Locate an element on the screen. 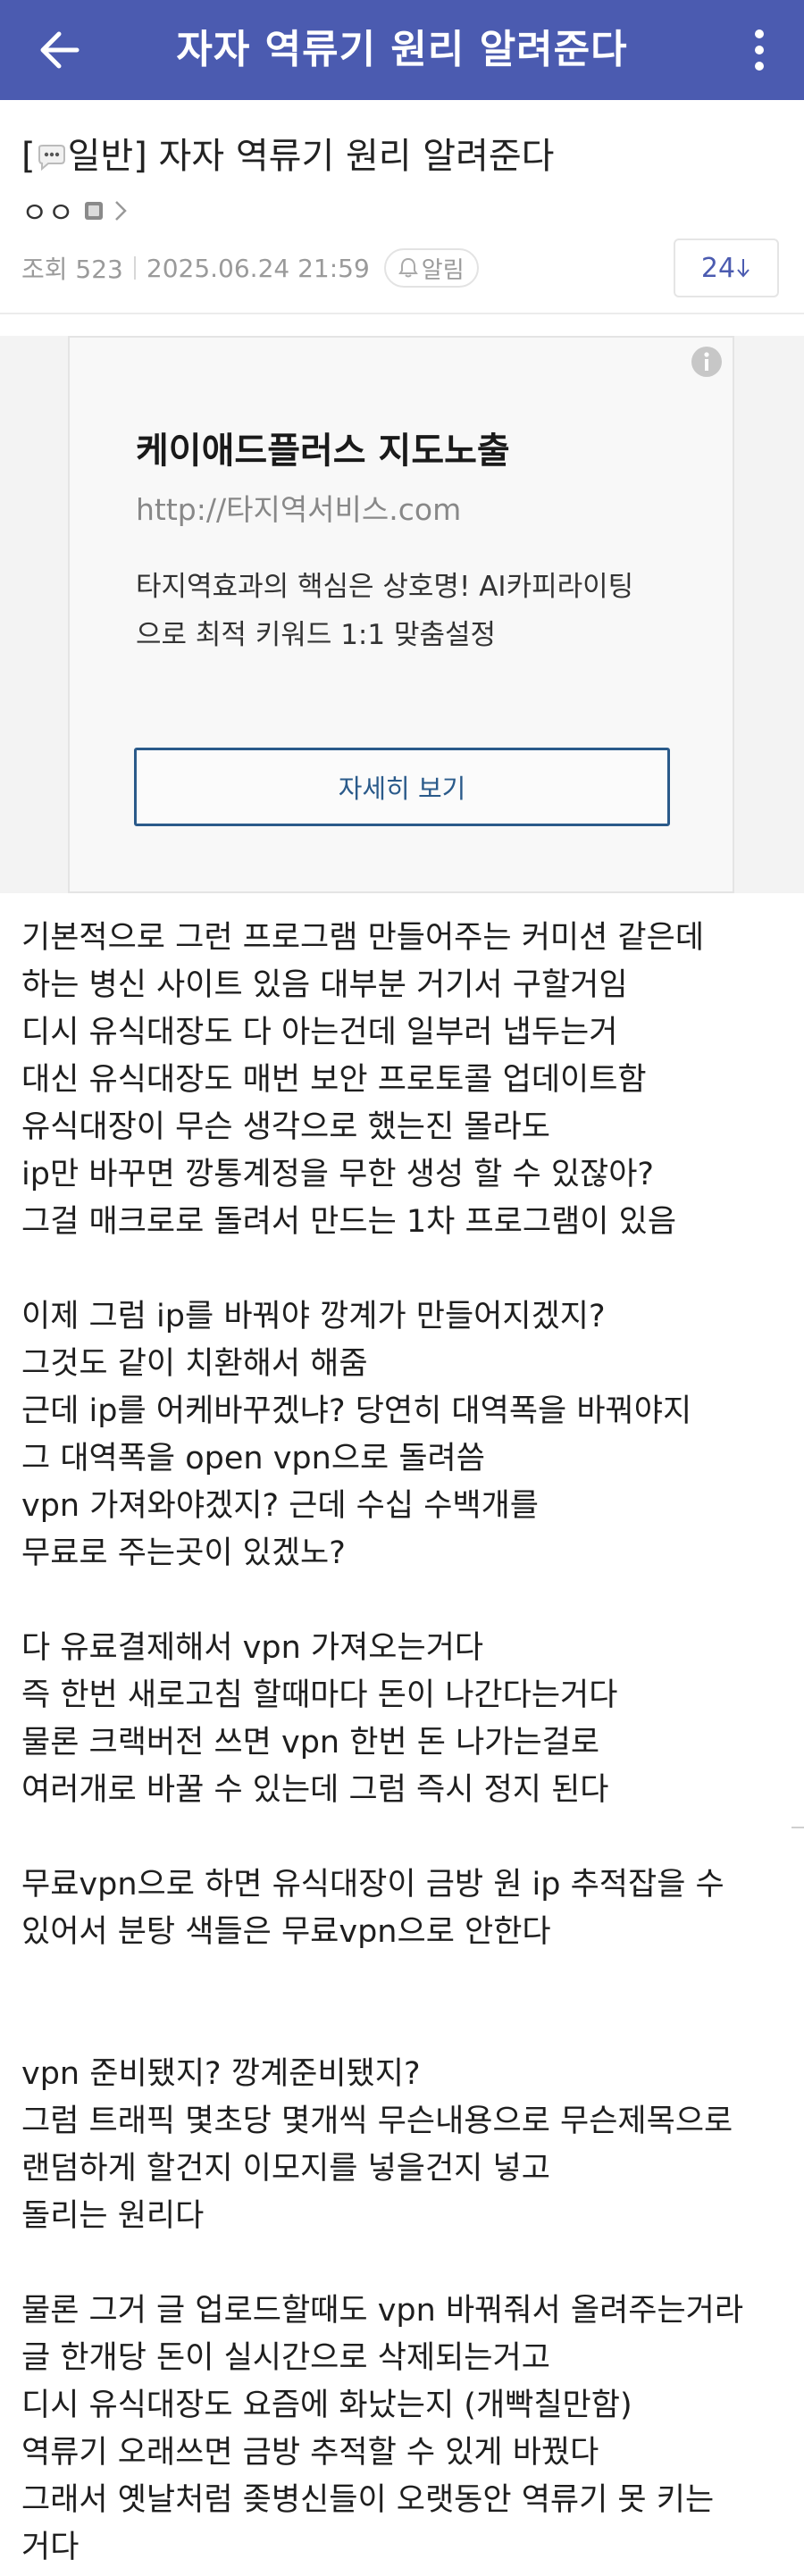 This screenshot has width=804, height=2576. body-text-line: vpn 가져와야겠지? 근데 수십 수백개를 is located at coordinates (280, 1506).